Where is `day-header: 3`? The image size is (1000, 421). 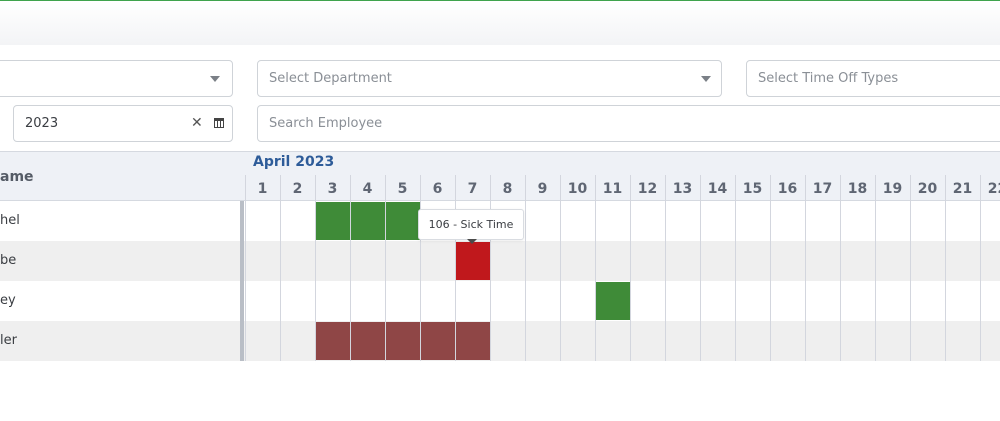
day-header: 3 is located at coordinates (332, 189).